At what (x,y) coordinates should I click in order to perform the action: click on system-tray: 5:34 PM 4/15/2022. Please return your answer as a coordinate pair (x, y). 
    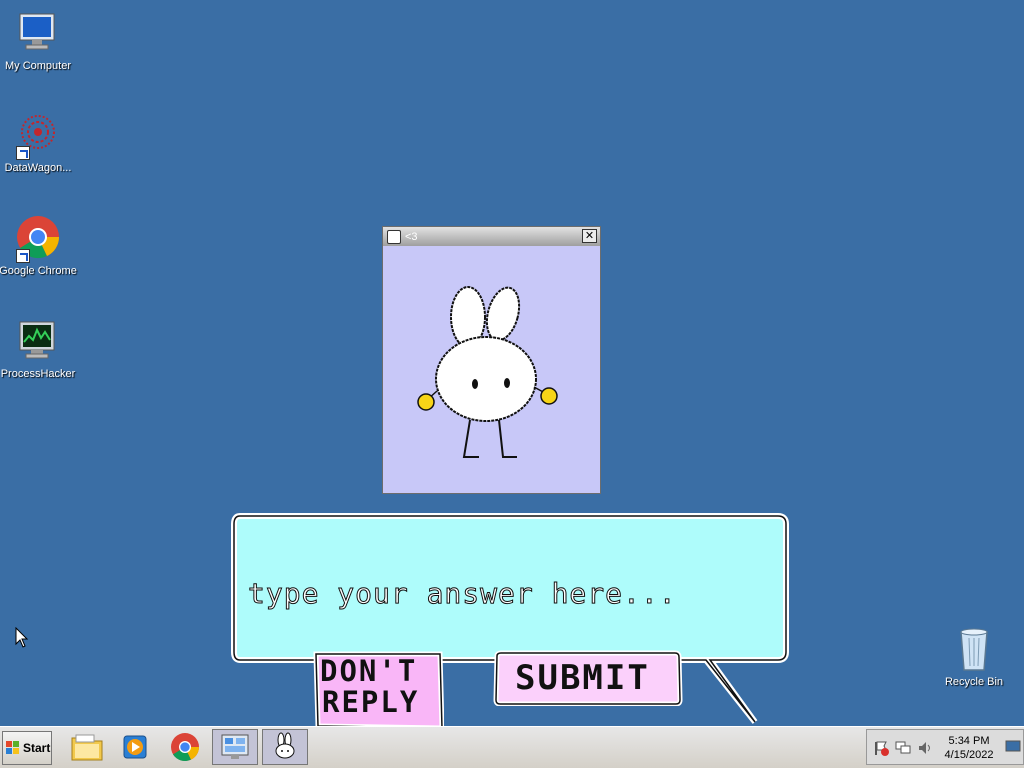
    Looking at the image, I should click on (945, 747).